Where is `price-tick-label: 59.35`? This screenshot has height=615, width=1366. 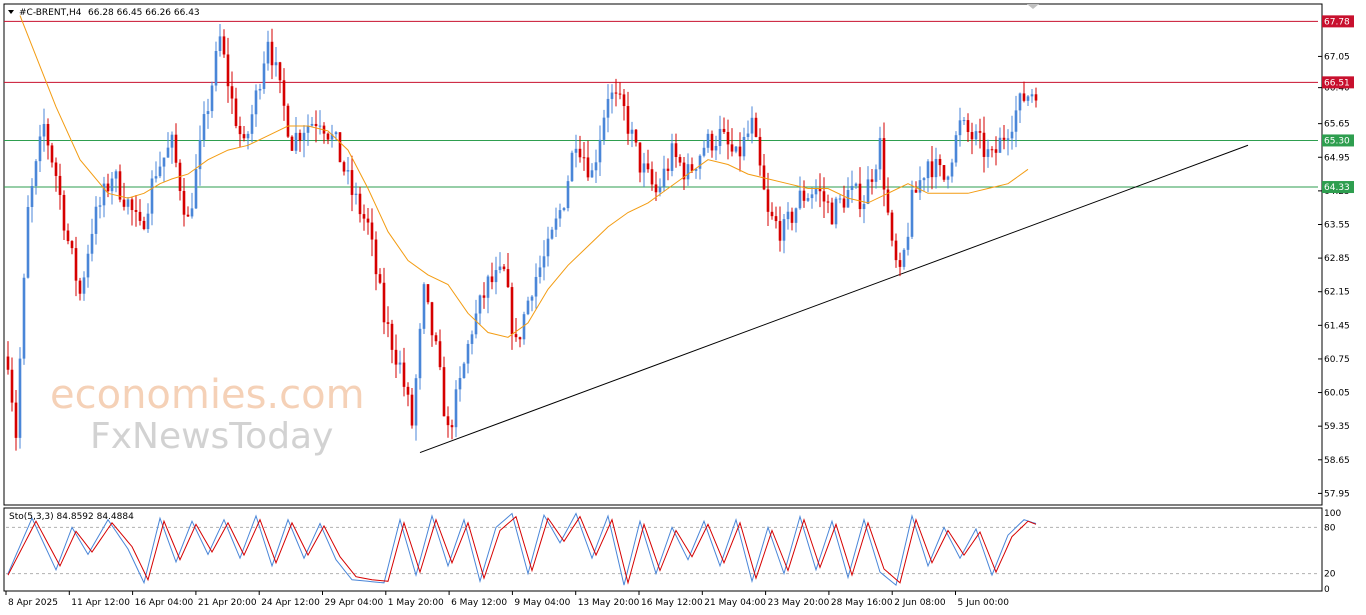
price-tick-label: 59.35 is located at coordinates (1337, 427).